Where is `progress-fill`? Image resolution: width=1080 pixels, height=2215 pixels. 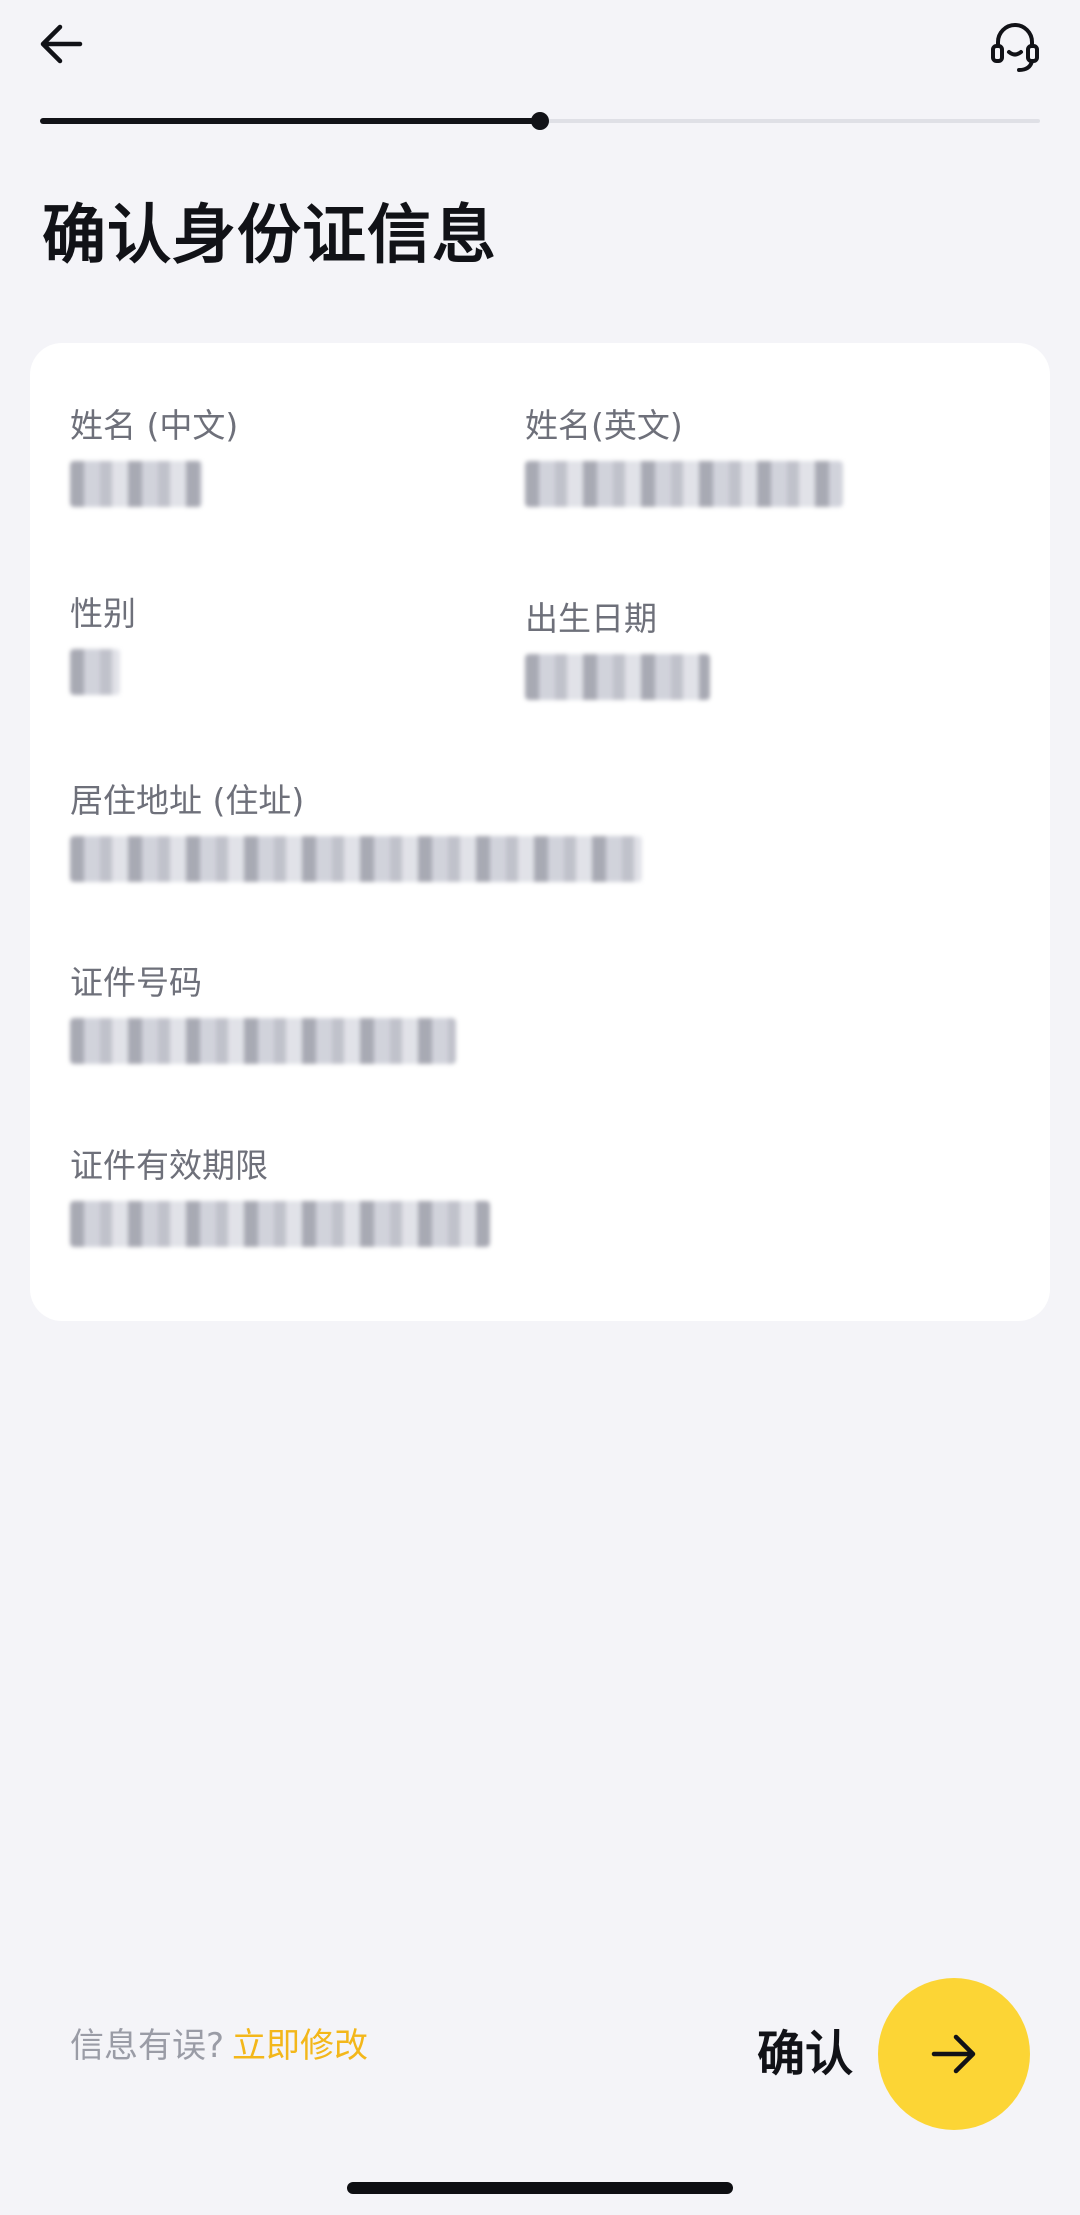 progress-fill is located at coordinates (290, 121).